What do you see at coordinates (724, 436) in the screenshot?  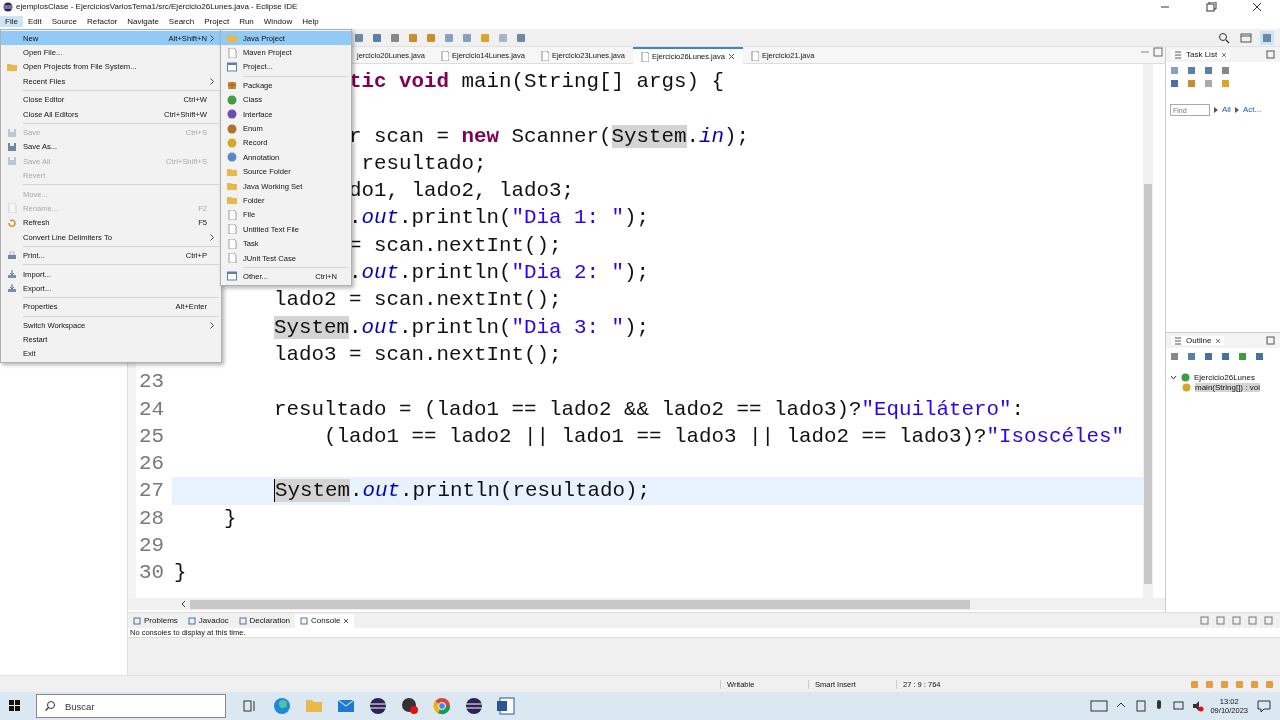 I see `code-line: (lado1 == lado2 || lado1 == lado3 || lado2 == lado3)?"Isoscéles"` at bounding box center [724, 436].